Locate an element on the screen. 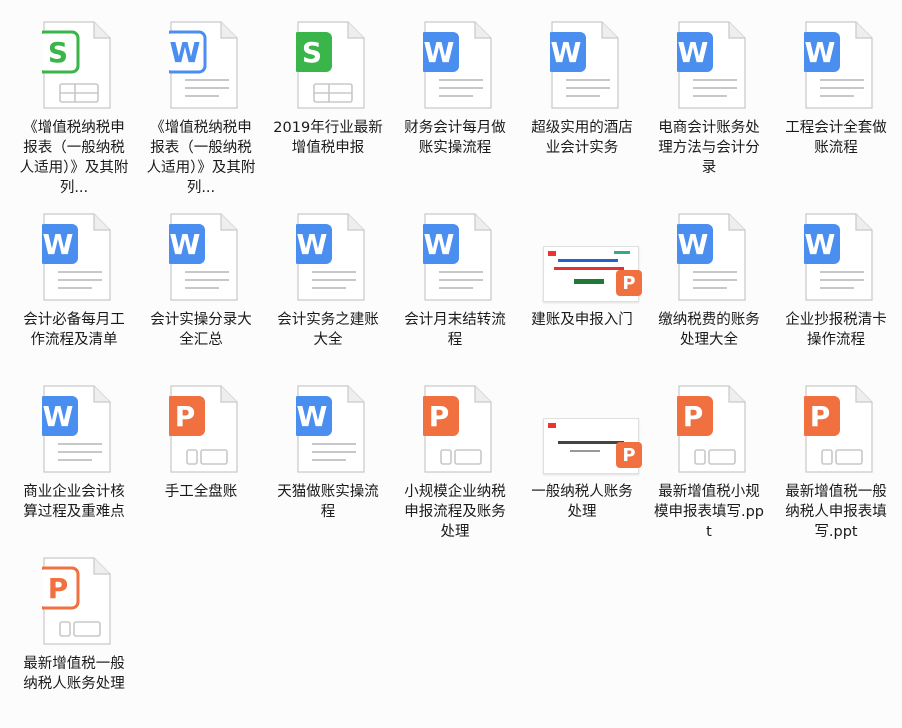  file-item: W 超级实用的酒店业会计实务 is located at coordinates (582, 81).